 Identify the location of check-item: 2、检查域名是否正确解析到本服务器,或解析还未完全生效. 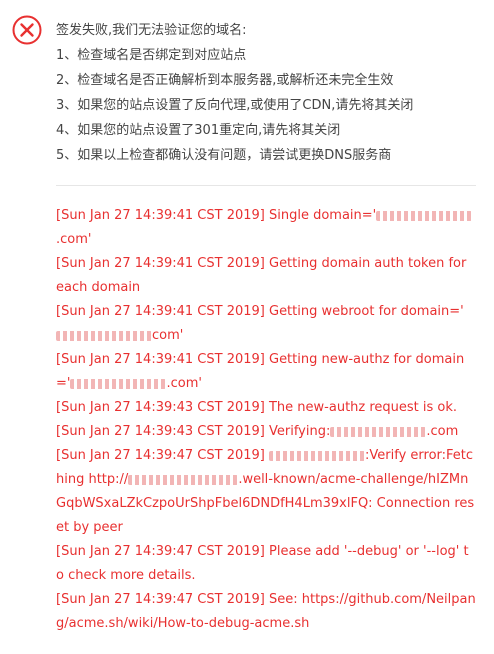
(225, 80).